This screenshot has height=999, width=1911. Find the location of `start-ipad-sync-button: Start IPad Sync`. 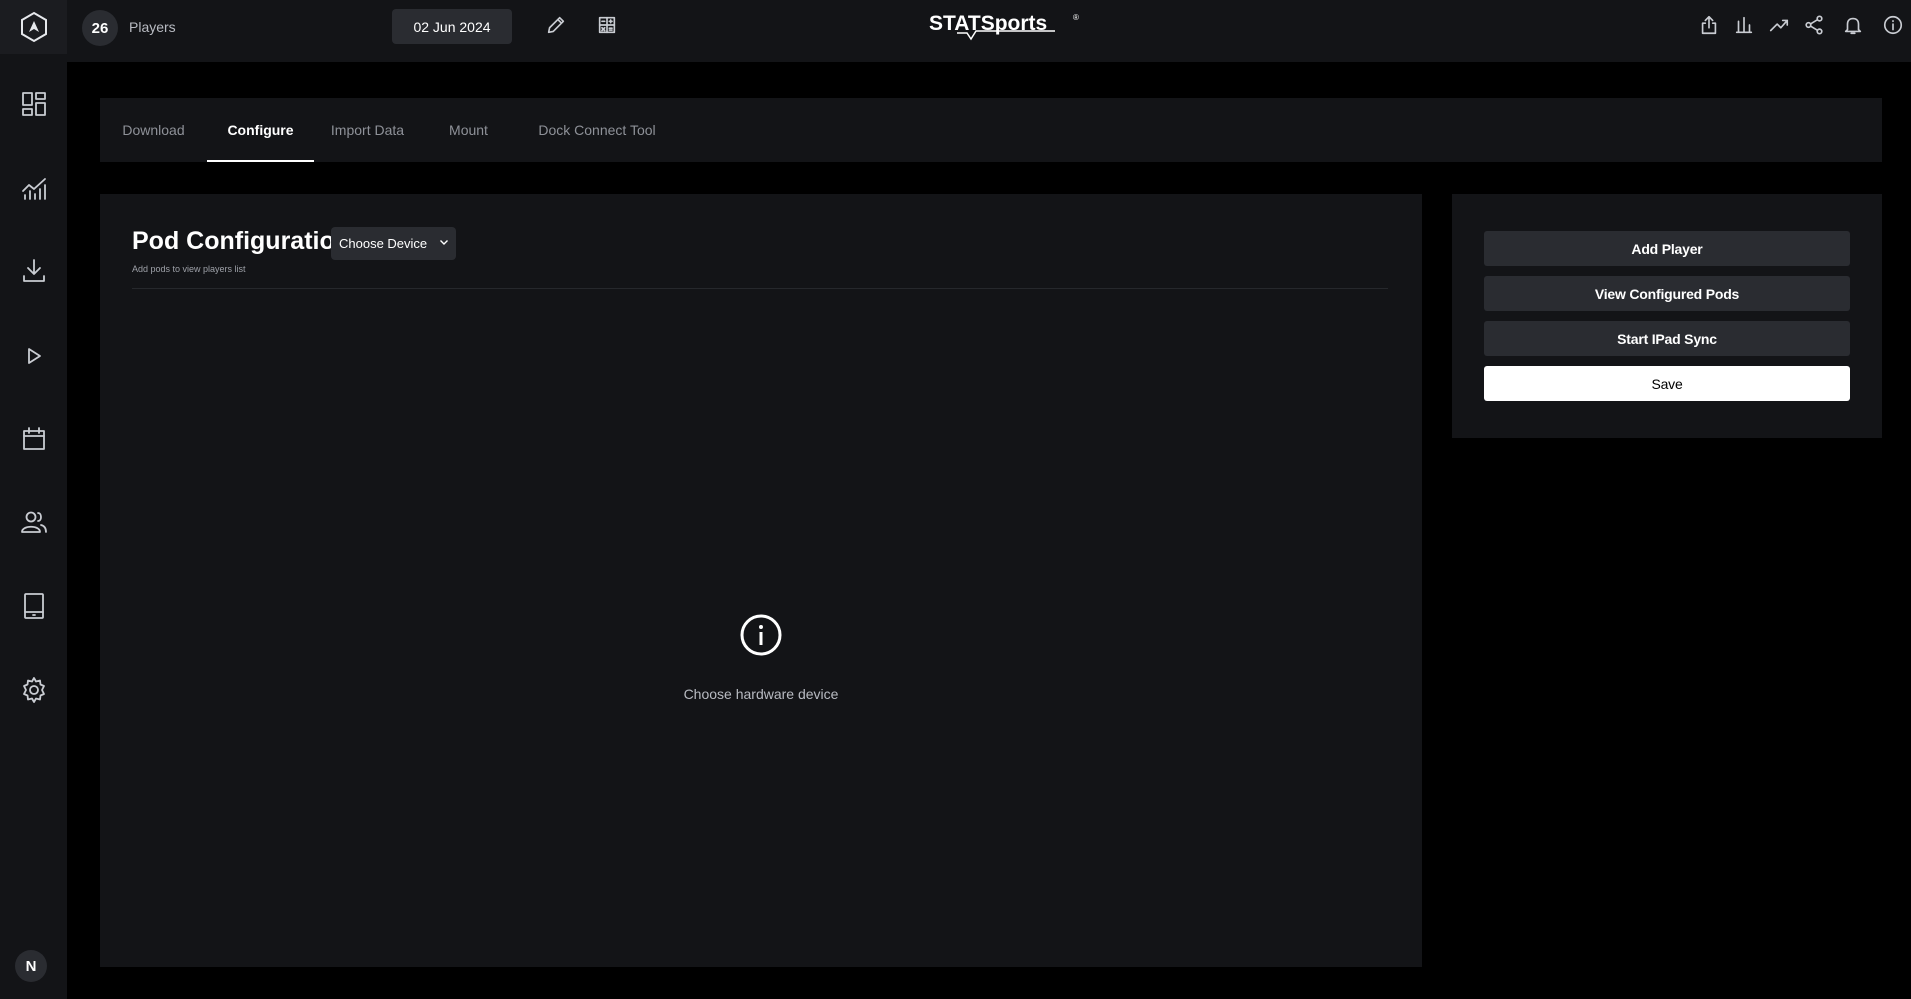

start-ipad-sync-button: Start IPad Sync is located at coordinates (1667, 338).